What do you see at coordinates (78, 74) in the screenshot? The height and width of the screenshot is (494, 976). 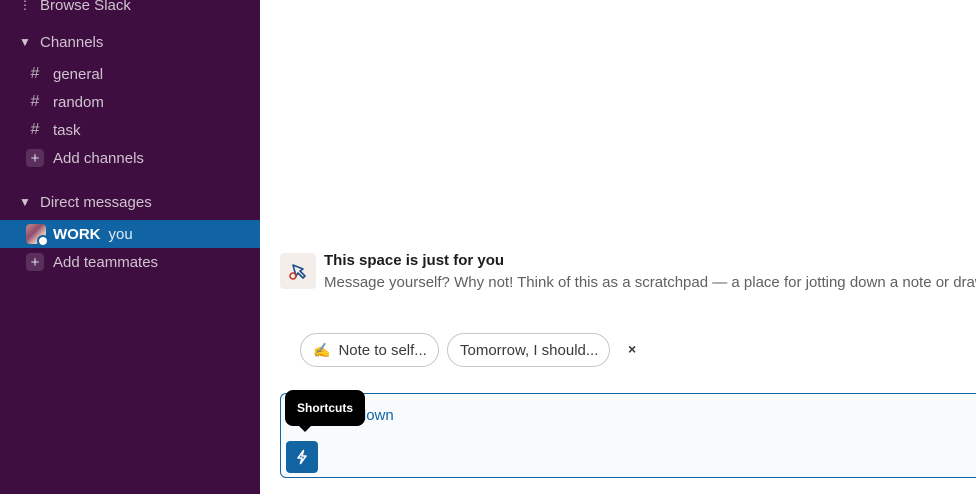 I see `channel-name: general` at bounding box center [78, 74].